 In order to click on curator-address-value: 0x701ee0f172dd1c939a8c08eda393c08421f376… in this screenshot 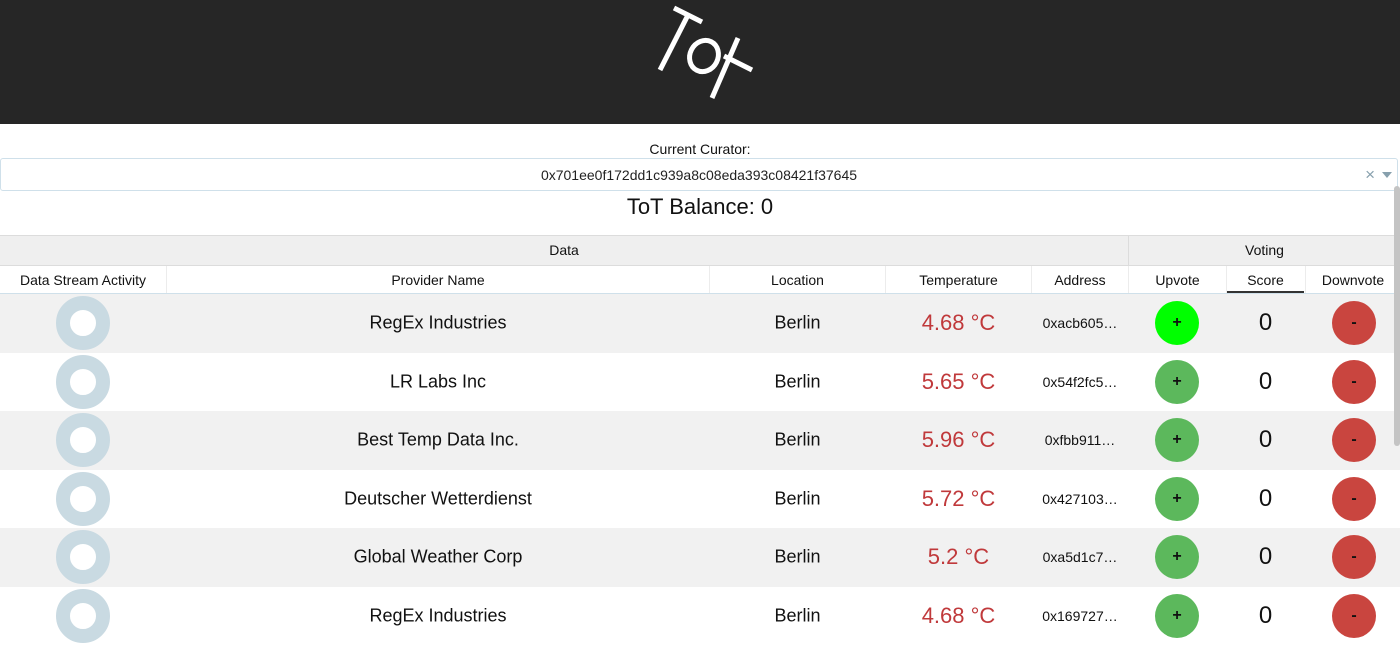, I will do `click(699, 175)`.